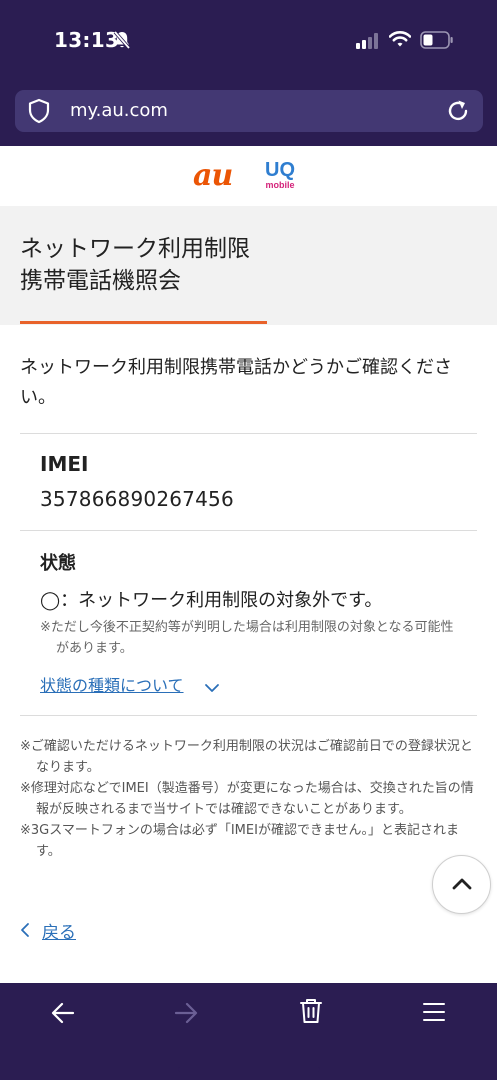 The height and width of the screenshot is (1080, 497). What do you see at coordinates (135, 249) in the screenshot?
I see `page-title-line1: ネットワーク利用制限` at bounding box center [135, 249].